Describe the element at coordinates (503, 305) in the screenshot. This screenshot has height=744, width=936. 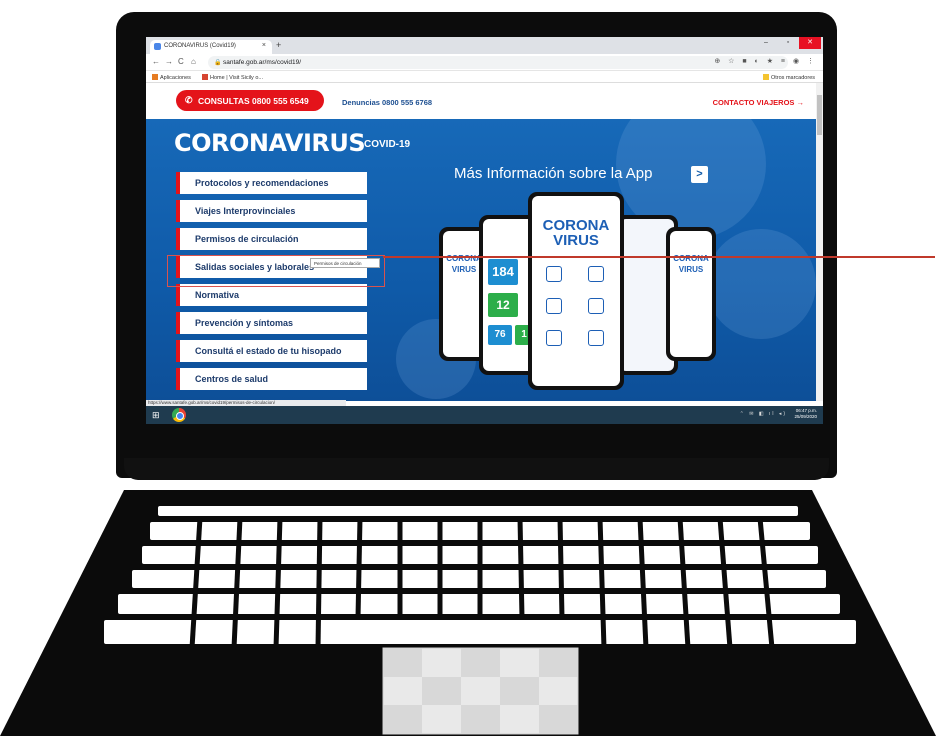
I see `stat-tile: 12` at that location.